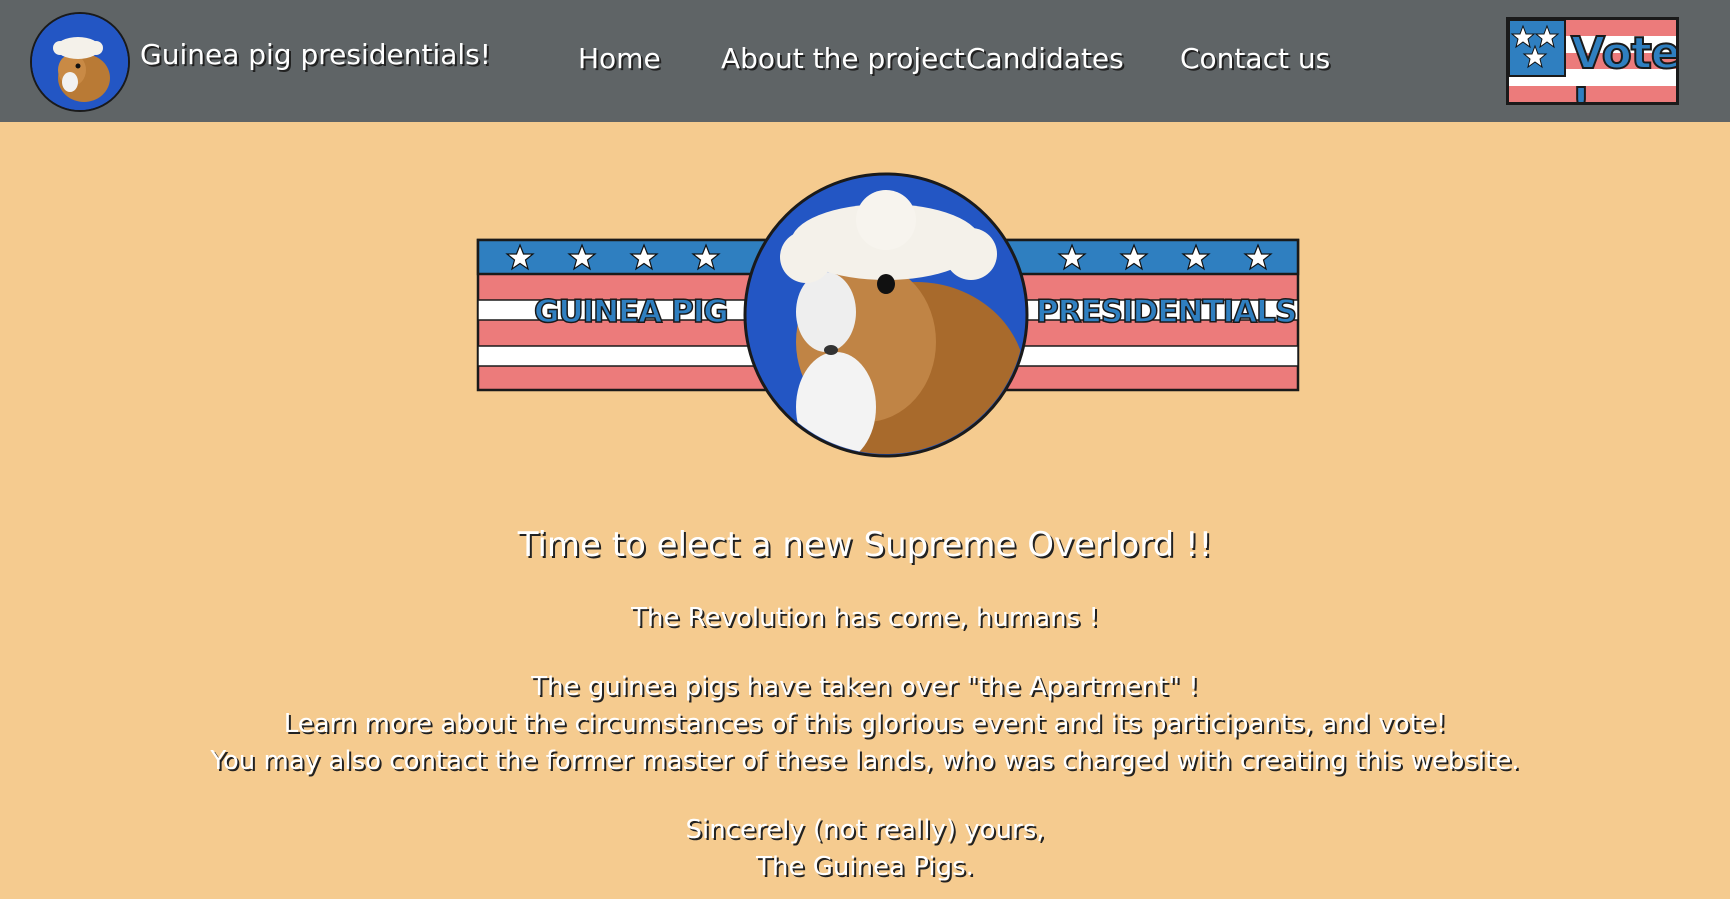 The width and height of the screenshot is (1730, 899). What do you see at coordinates (865, 545) in the screenshot?
I see `page-headline: Time to elect a new Supreme Overlord !!` at bounding box center [865, 545].